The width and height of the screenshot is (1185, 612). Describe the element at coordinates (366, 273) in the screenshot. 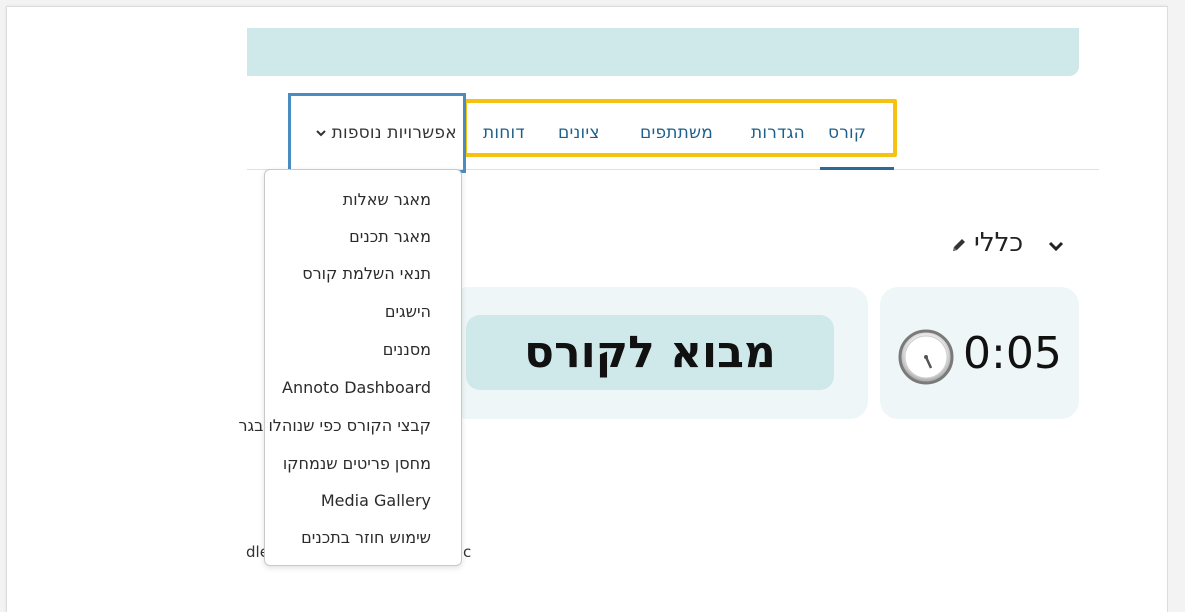

I see `dropdown-item-course-completion: תנאי השלמת קורס` at that location.